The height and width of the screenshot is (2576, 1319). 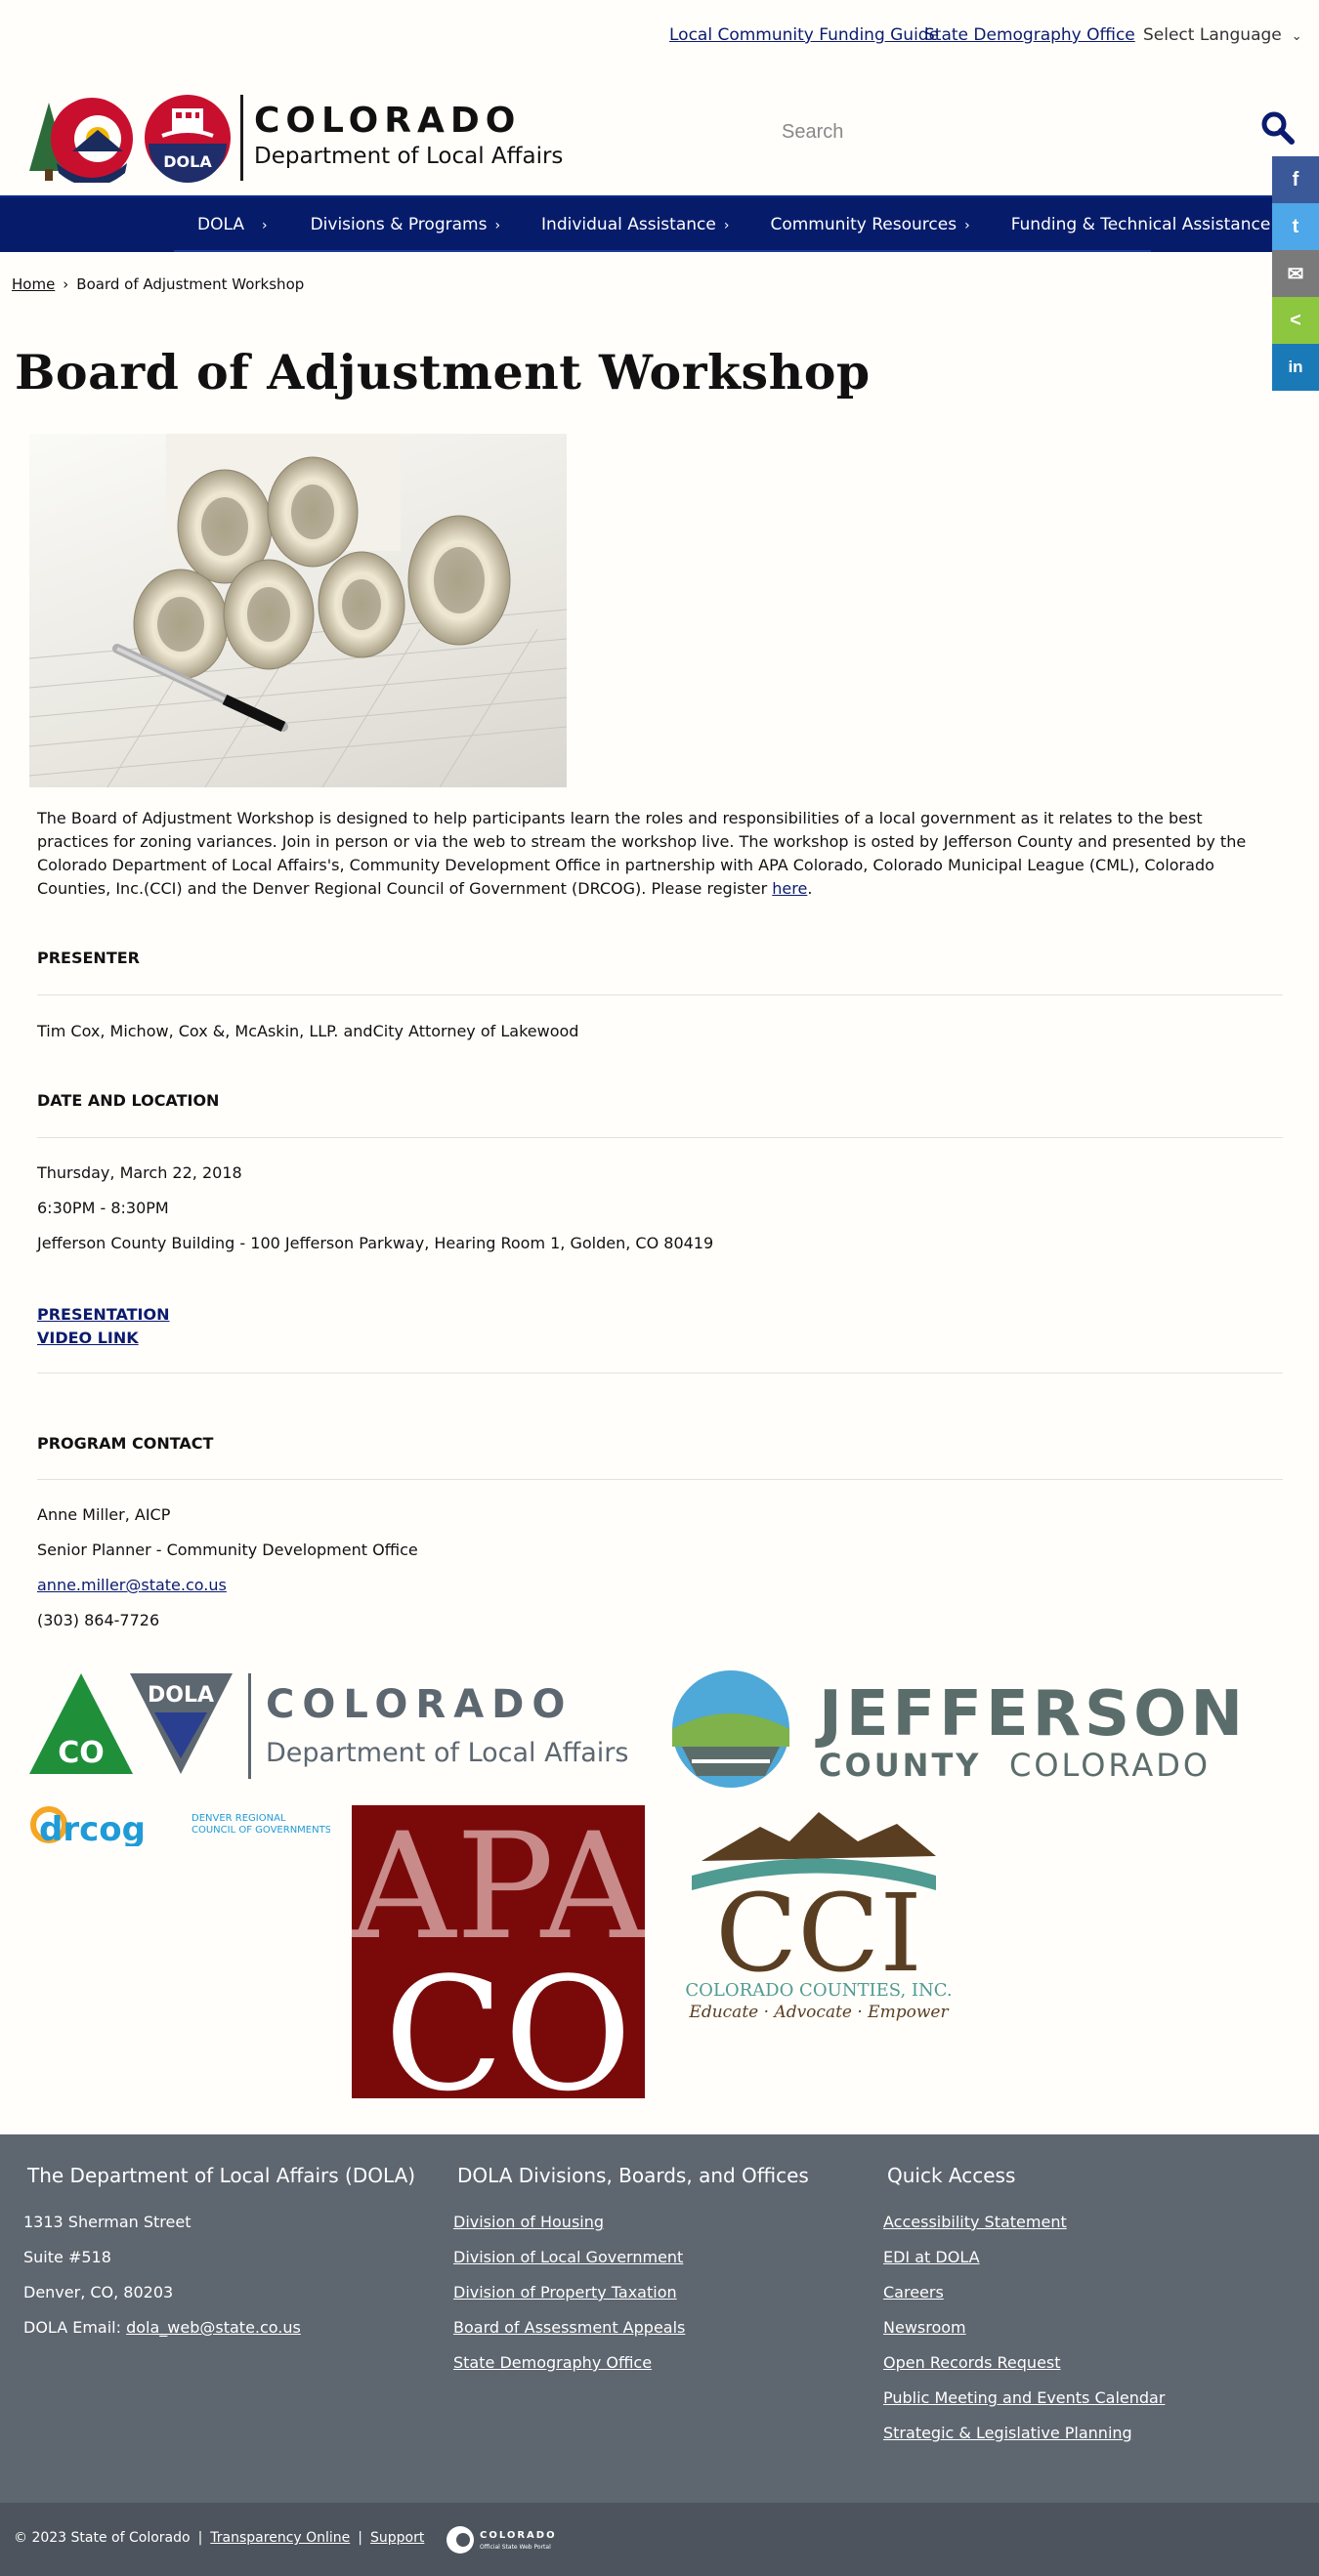 I want to click on footer-heading: DOLA Divisions, Boards, and Offices, so click(x=633, y=2175).